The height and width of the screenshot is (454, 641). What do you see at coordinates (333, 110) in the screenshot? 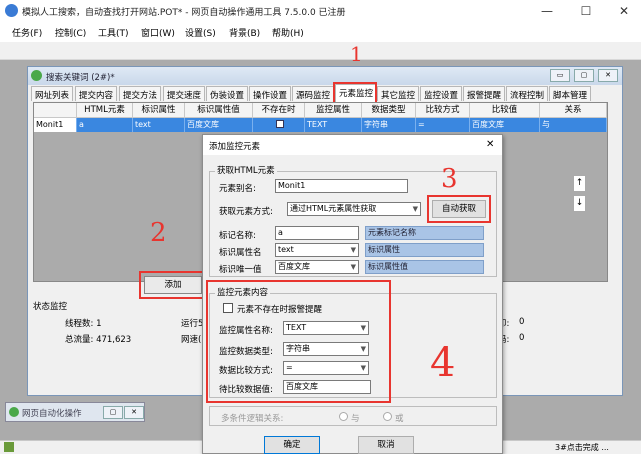
I see `col-monitor-attr: 监控属性` at bounding box center [333, 110].